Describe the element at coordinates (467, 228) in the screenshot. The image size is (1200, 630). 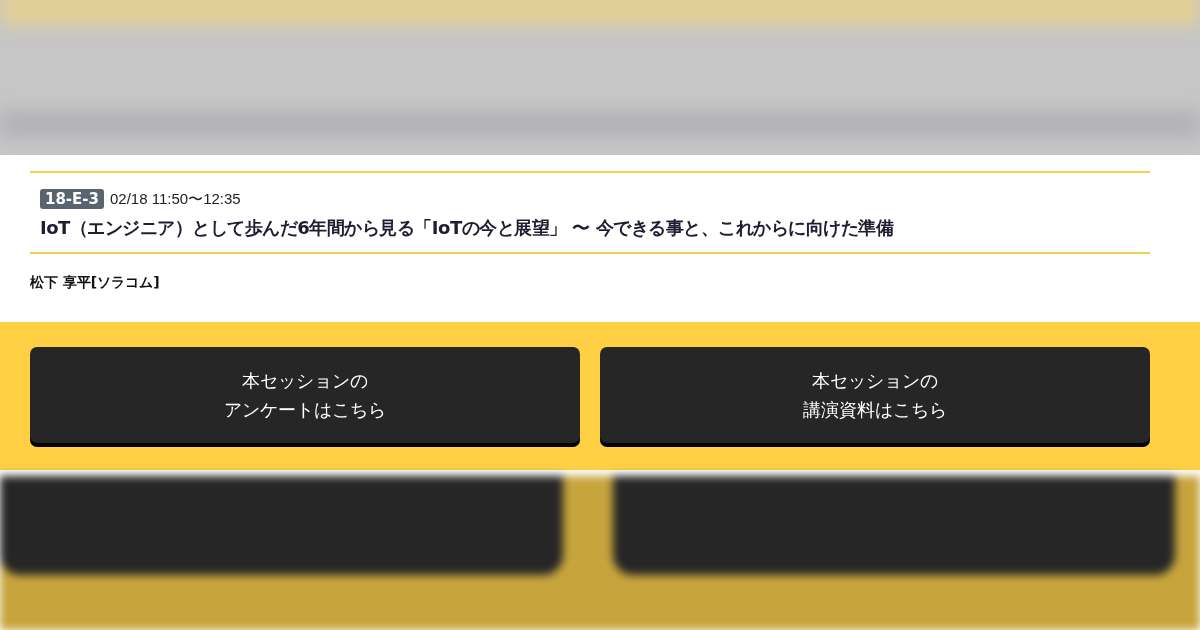
I see `session-title: IoT（エンジニア）として歩んだ6年間から見る「IoTの今と展望」 〜 今できる事と、これからに向けた準備` at that location.